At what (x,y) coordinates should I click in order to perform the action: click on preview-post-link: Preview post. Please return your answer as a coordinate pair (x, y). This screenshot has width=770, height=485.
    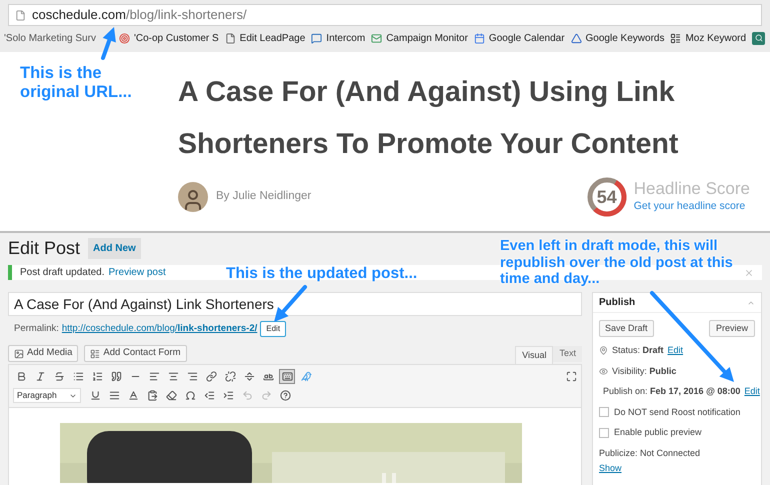
    Looking at the image, I should click on (137, 272).